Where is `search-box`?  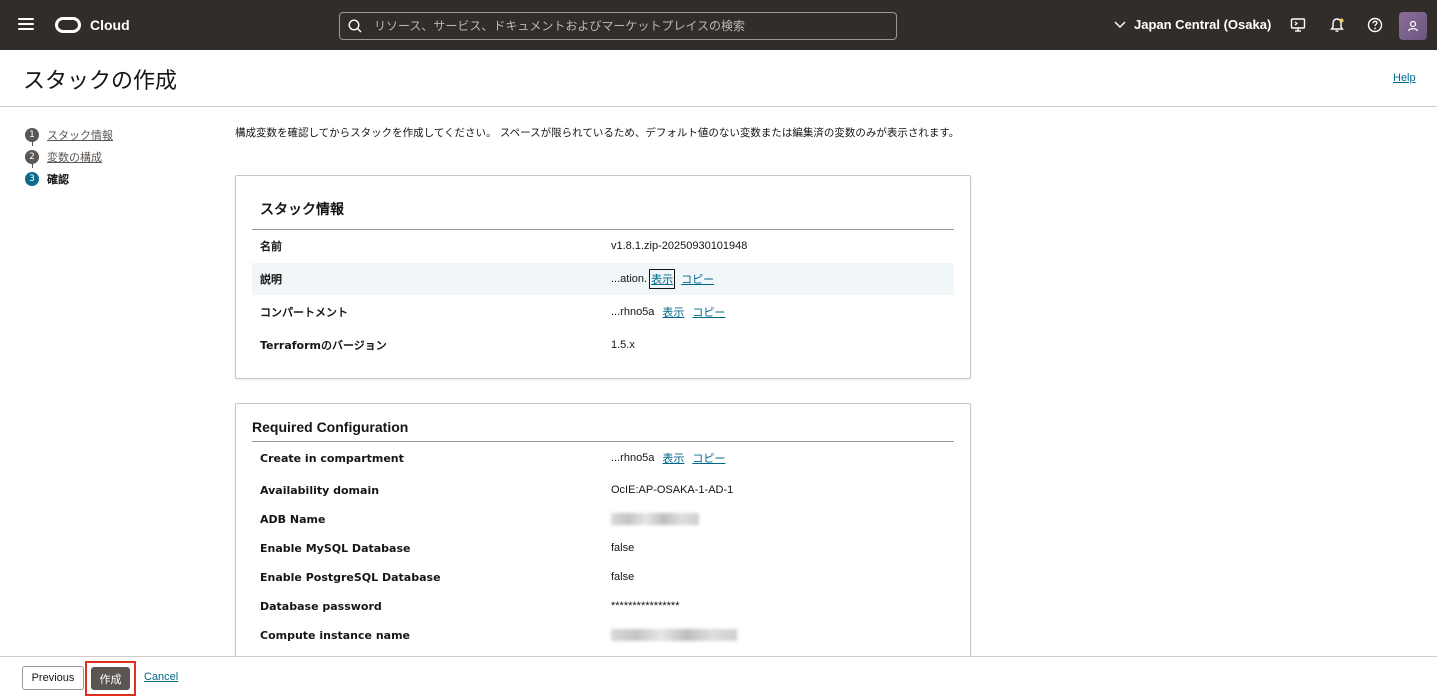 search-box is located at coordinates (618, 26).